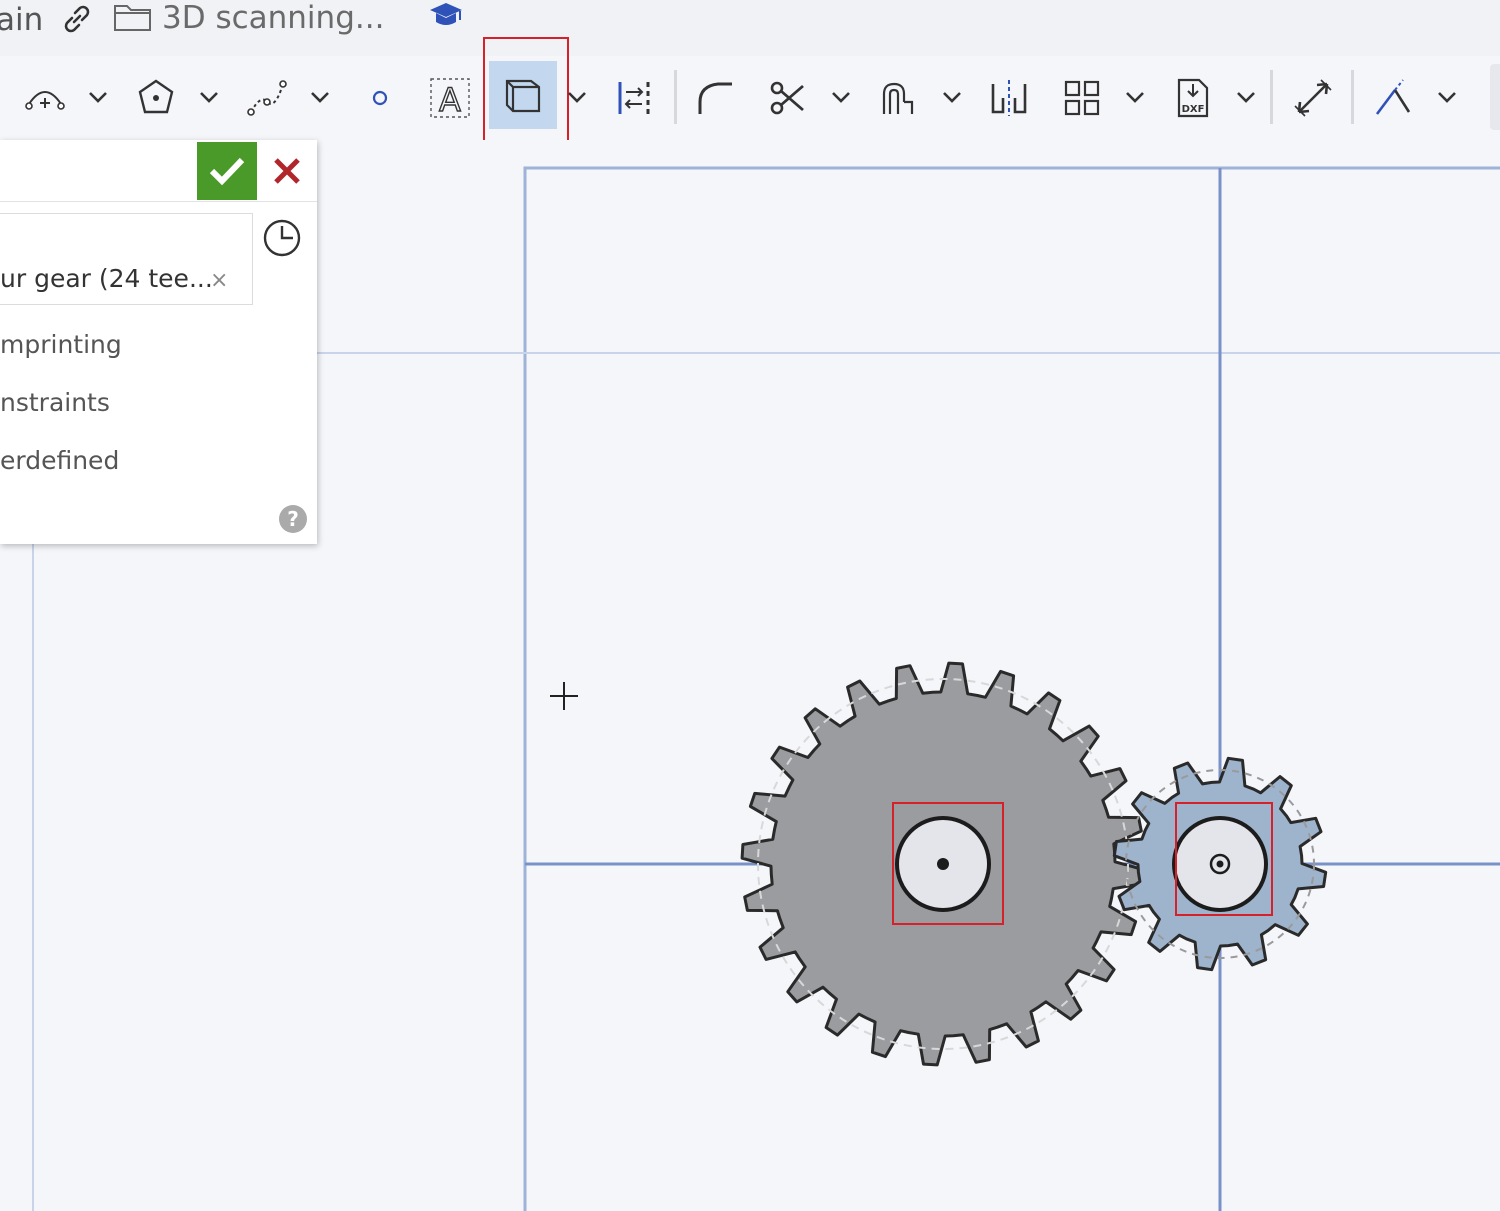 This screenshot has width=1500, height=1211. I want to click on spline-tool, so click(267, 98).